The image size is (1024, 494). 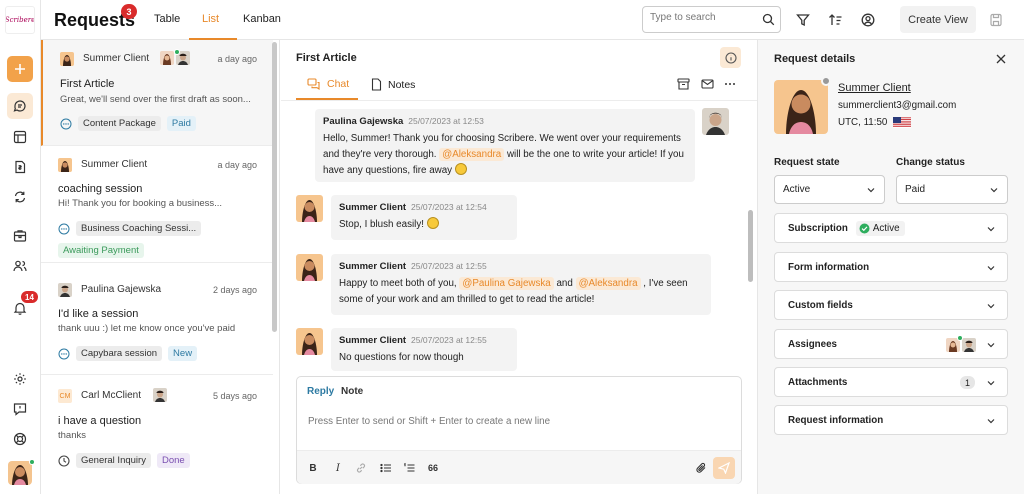 I want to click on service-chip: Content Package, so click(x=119, y=123).